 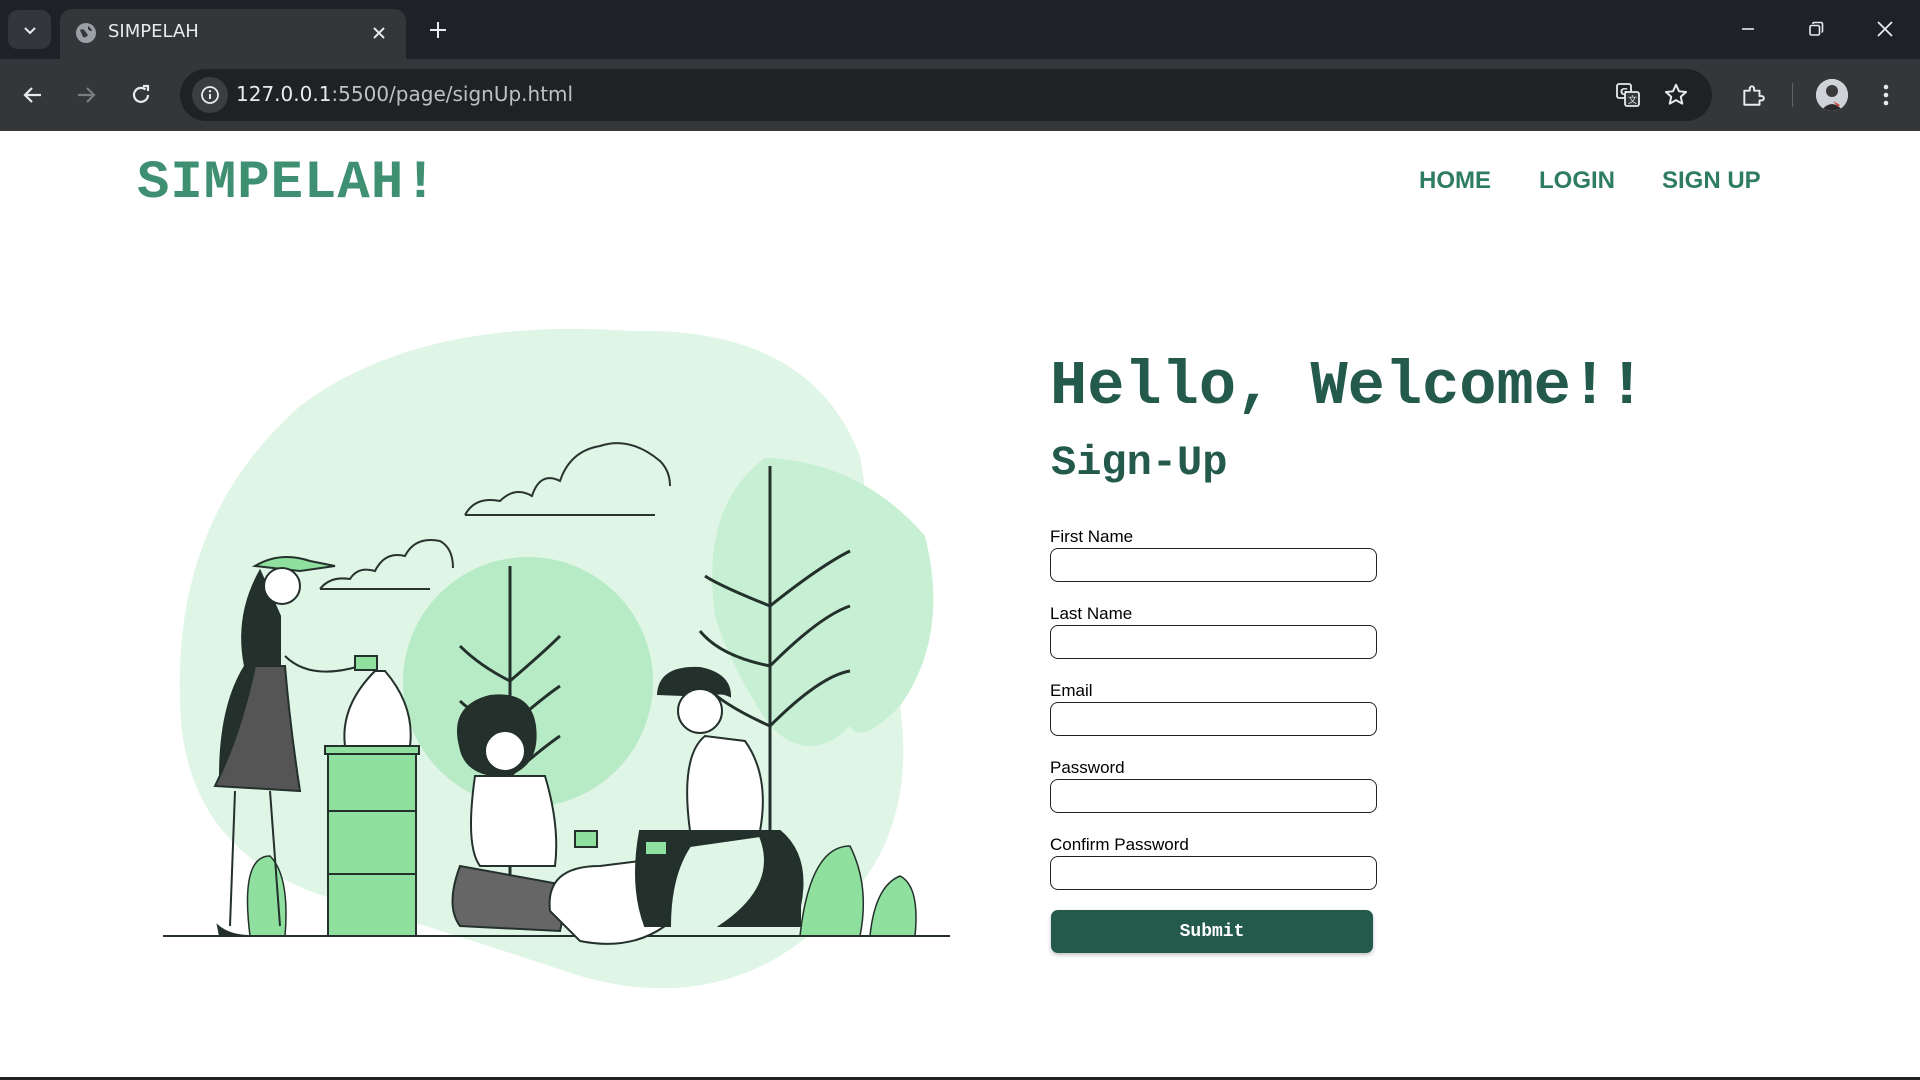 I want to click on info-icon, so click(x=210, y=95).